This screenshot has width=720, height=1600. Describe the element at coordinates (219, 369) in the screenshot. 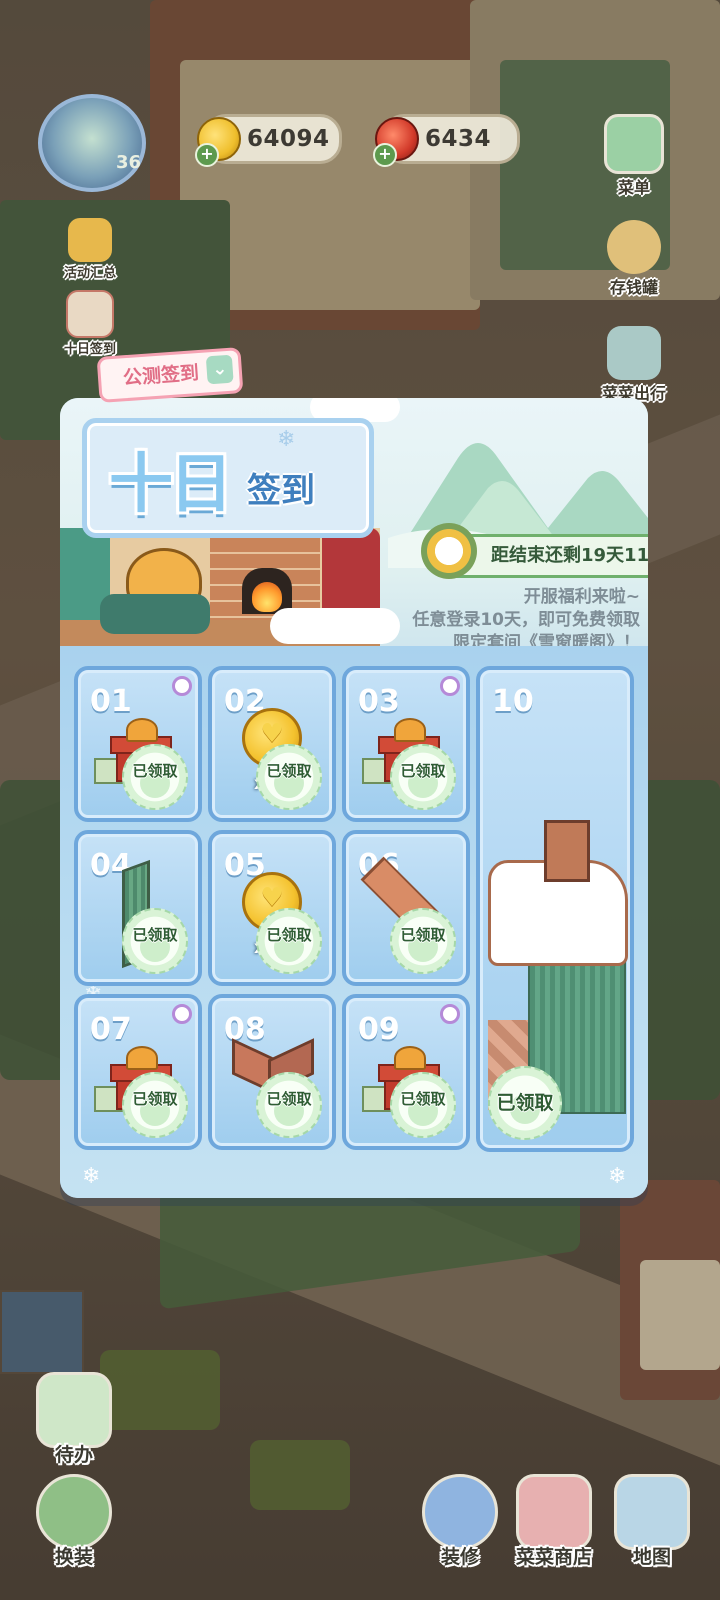

I see `chevron-down-icon: ⌄` at that location.